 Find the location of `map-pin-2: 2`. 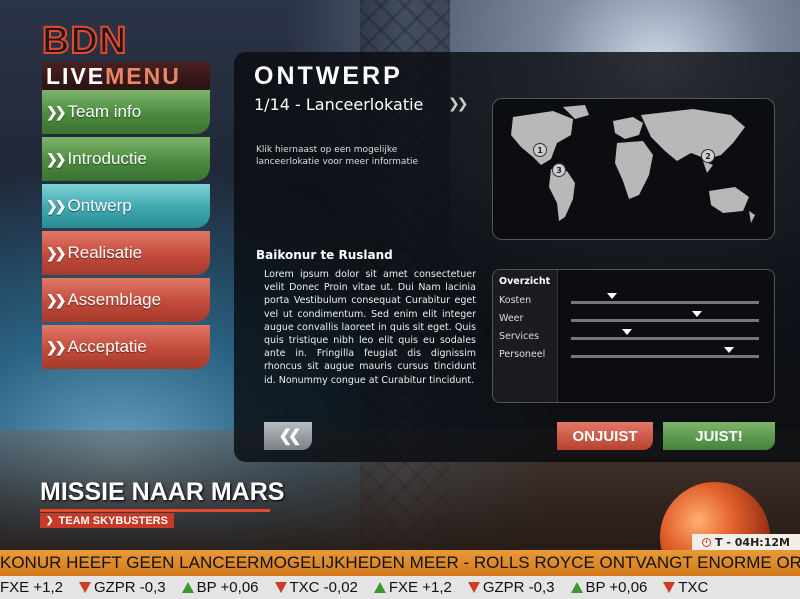

map-pin-2: 2 is located at coordinates (708, 156).